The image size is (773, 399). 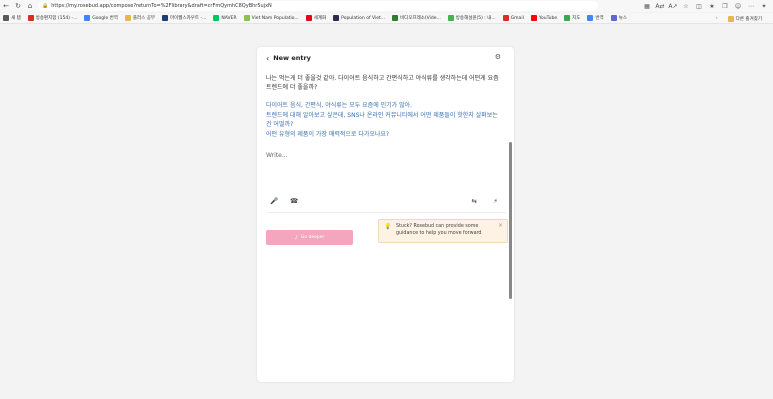 What do you see at coordinates (686, 6) in the screenshot?
I see `favorite-icon: ☆` at bounding box center [686, 6].